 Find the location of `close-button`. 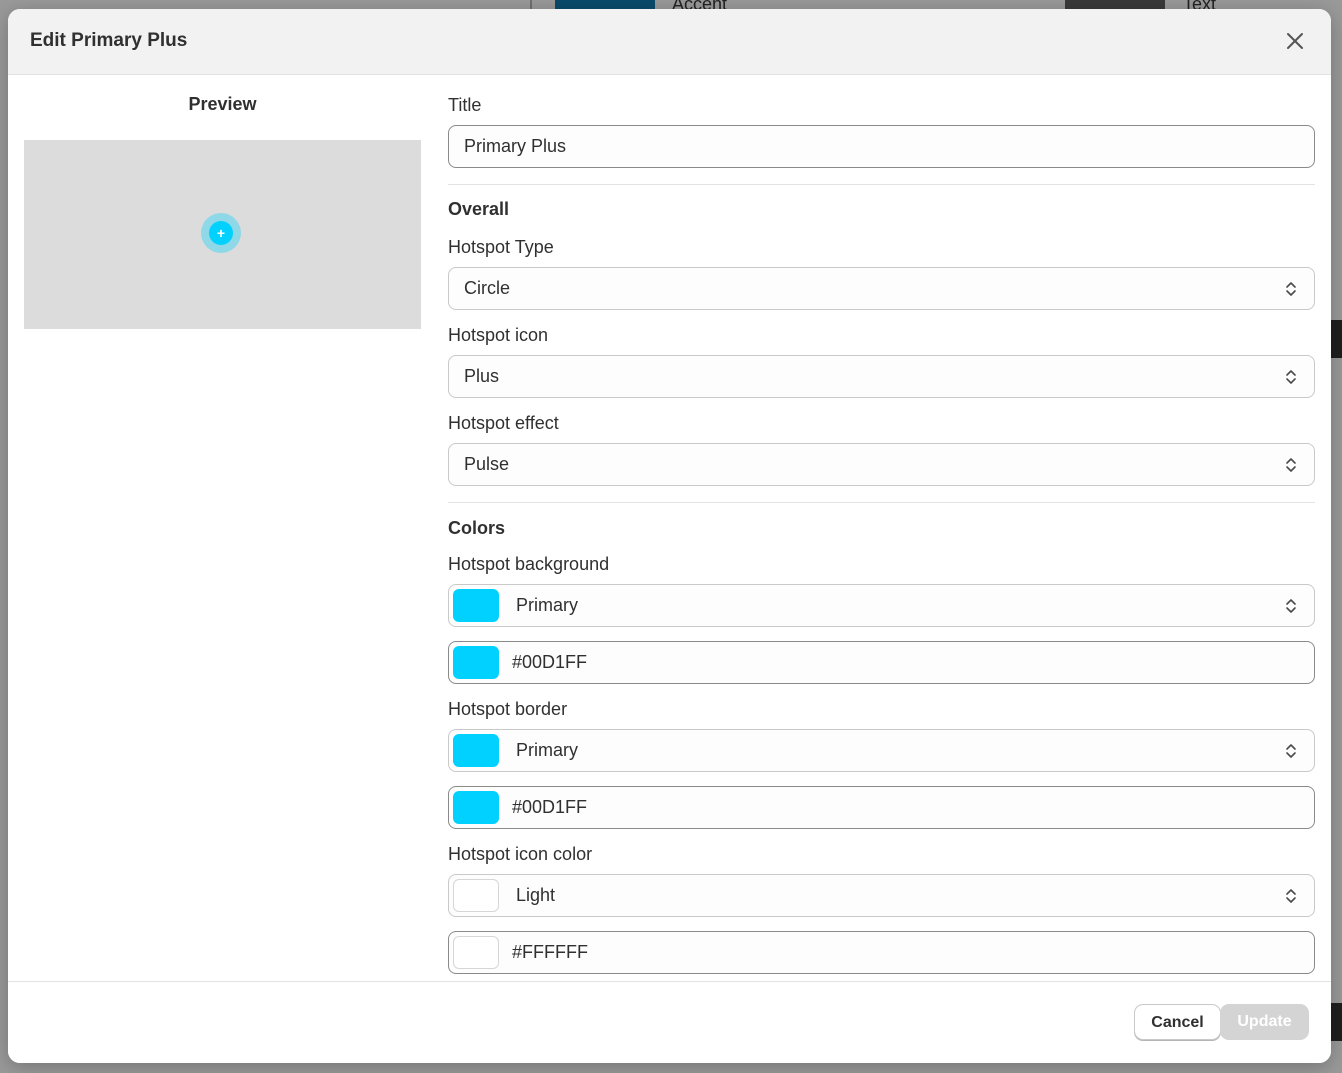

close-button is located at coordinates (1295, 41).